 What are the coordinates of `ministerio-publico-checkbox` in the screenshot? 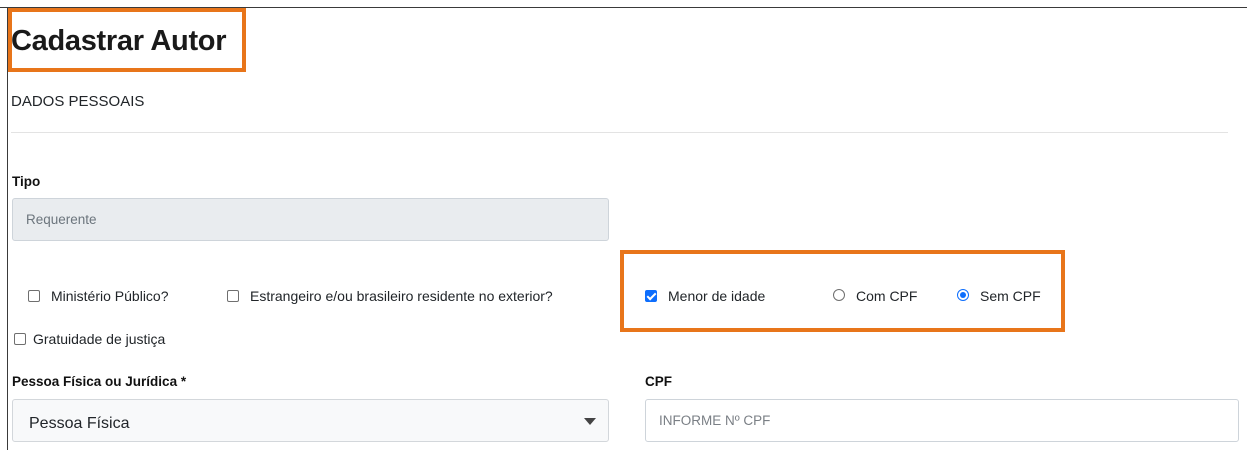 It's located at (34, 296).